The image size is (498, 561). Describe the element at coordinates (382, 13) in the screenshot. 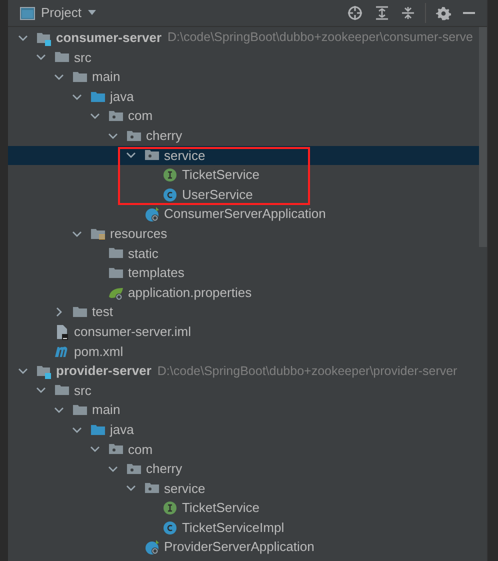

I see `expand-all-icon` at that location.